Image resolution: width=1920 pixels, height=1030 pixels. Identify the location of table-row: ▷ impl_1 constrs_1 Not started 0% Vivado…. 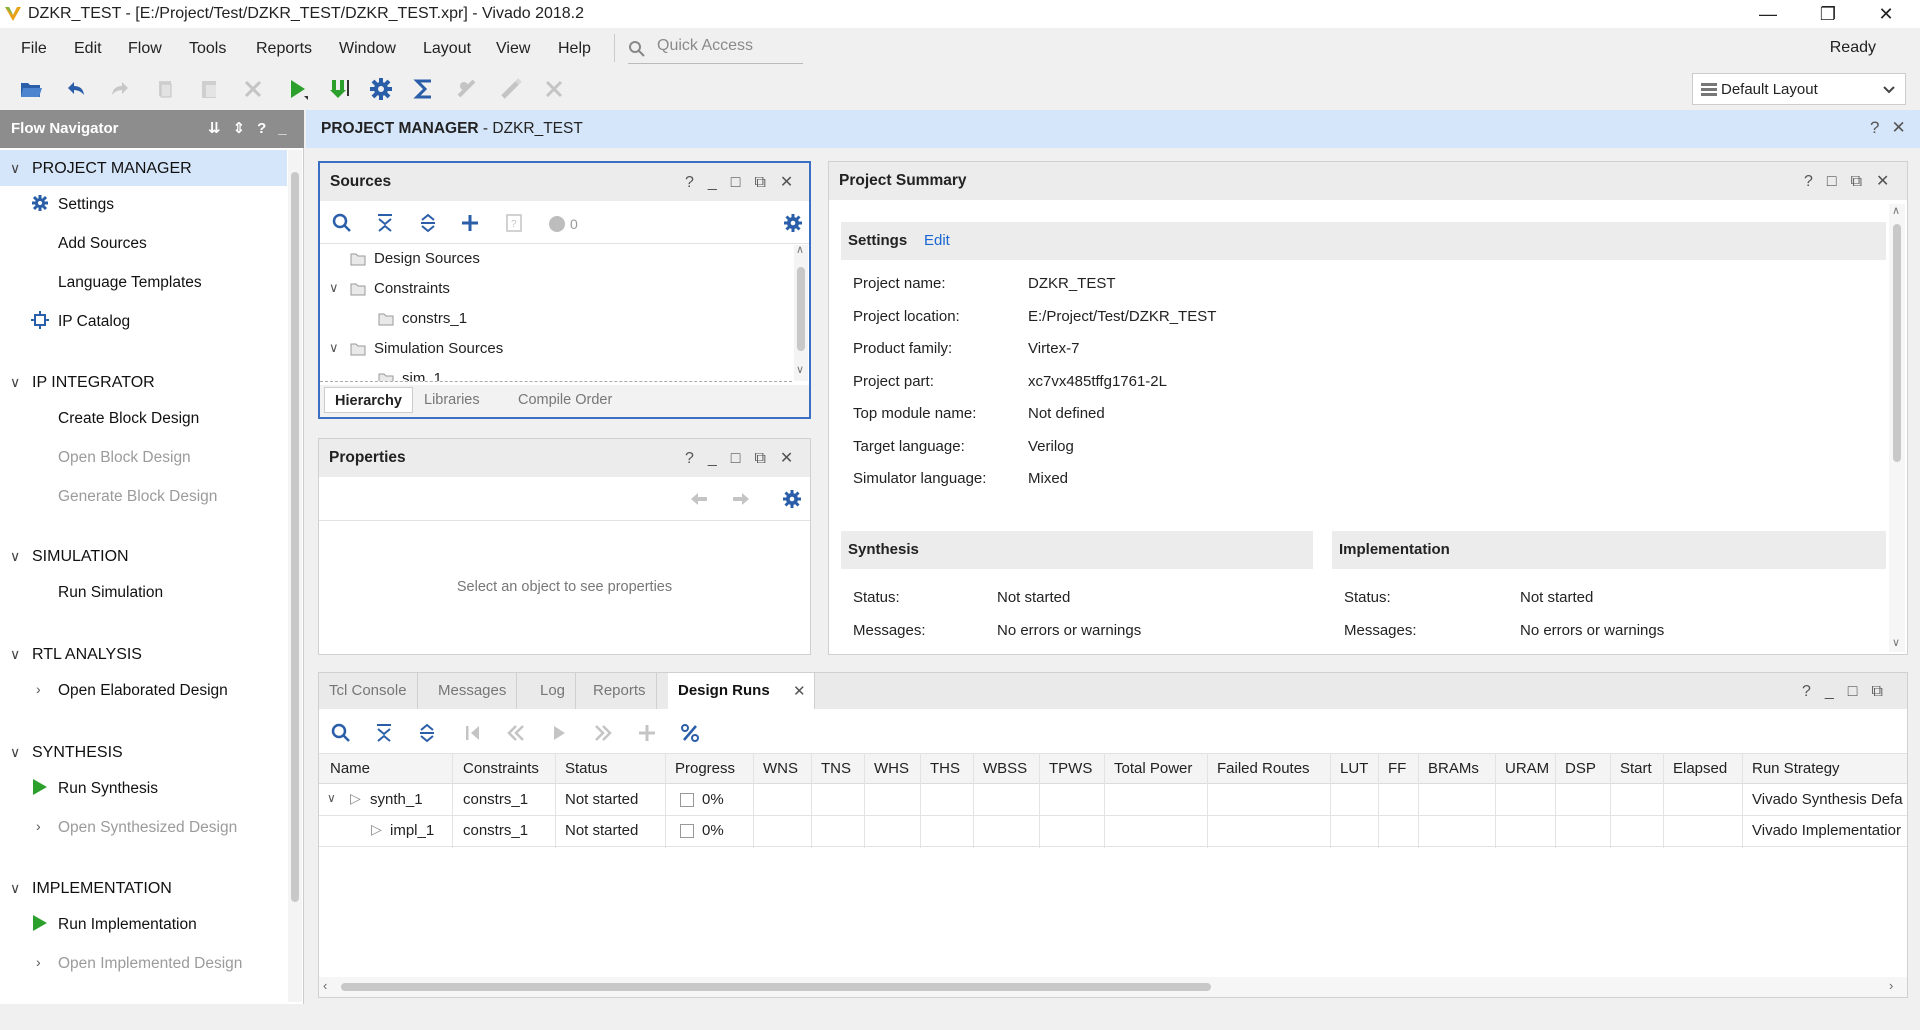
(1113, 831).